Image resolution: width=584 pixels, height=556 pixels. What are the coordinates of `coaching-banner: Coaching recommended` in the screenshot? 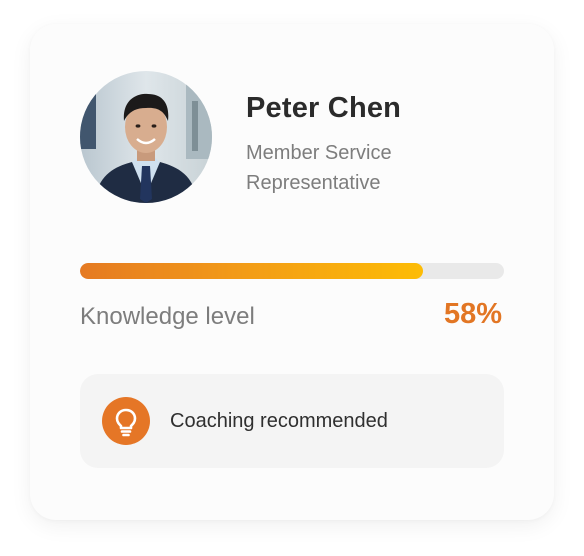 It's located at (292, 421).